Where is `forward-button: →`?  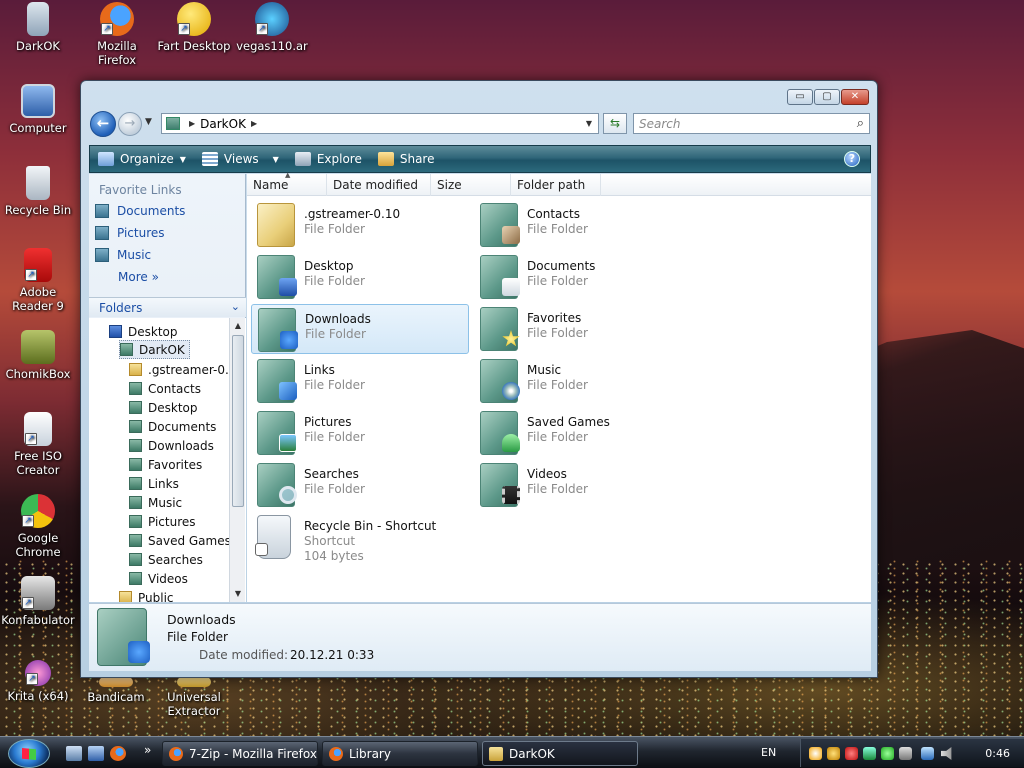
forward-button: → is located at coordinates (130, 124).